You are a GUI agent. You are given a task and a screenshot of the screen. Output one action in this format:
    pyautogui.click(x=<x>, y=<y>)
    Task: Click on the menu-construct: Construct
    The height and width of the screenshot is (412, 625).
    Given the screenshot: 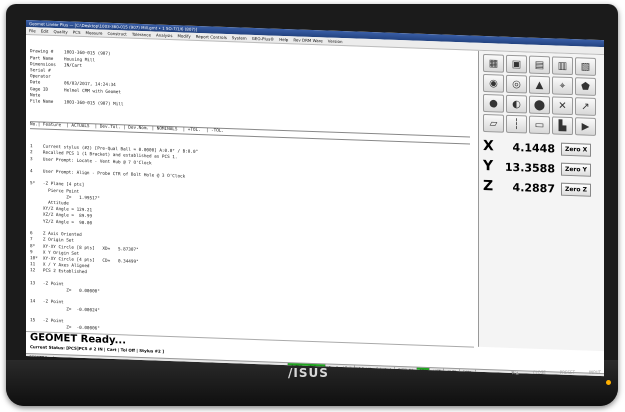 What is the action you would take?
    pyautogui.click(x=117, y=34)
    